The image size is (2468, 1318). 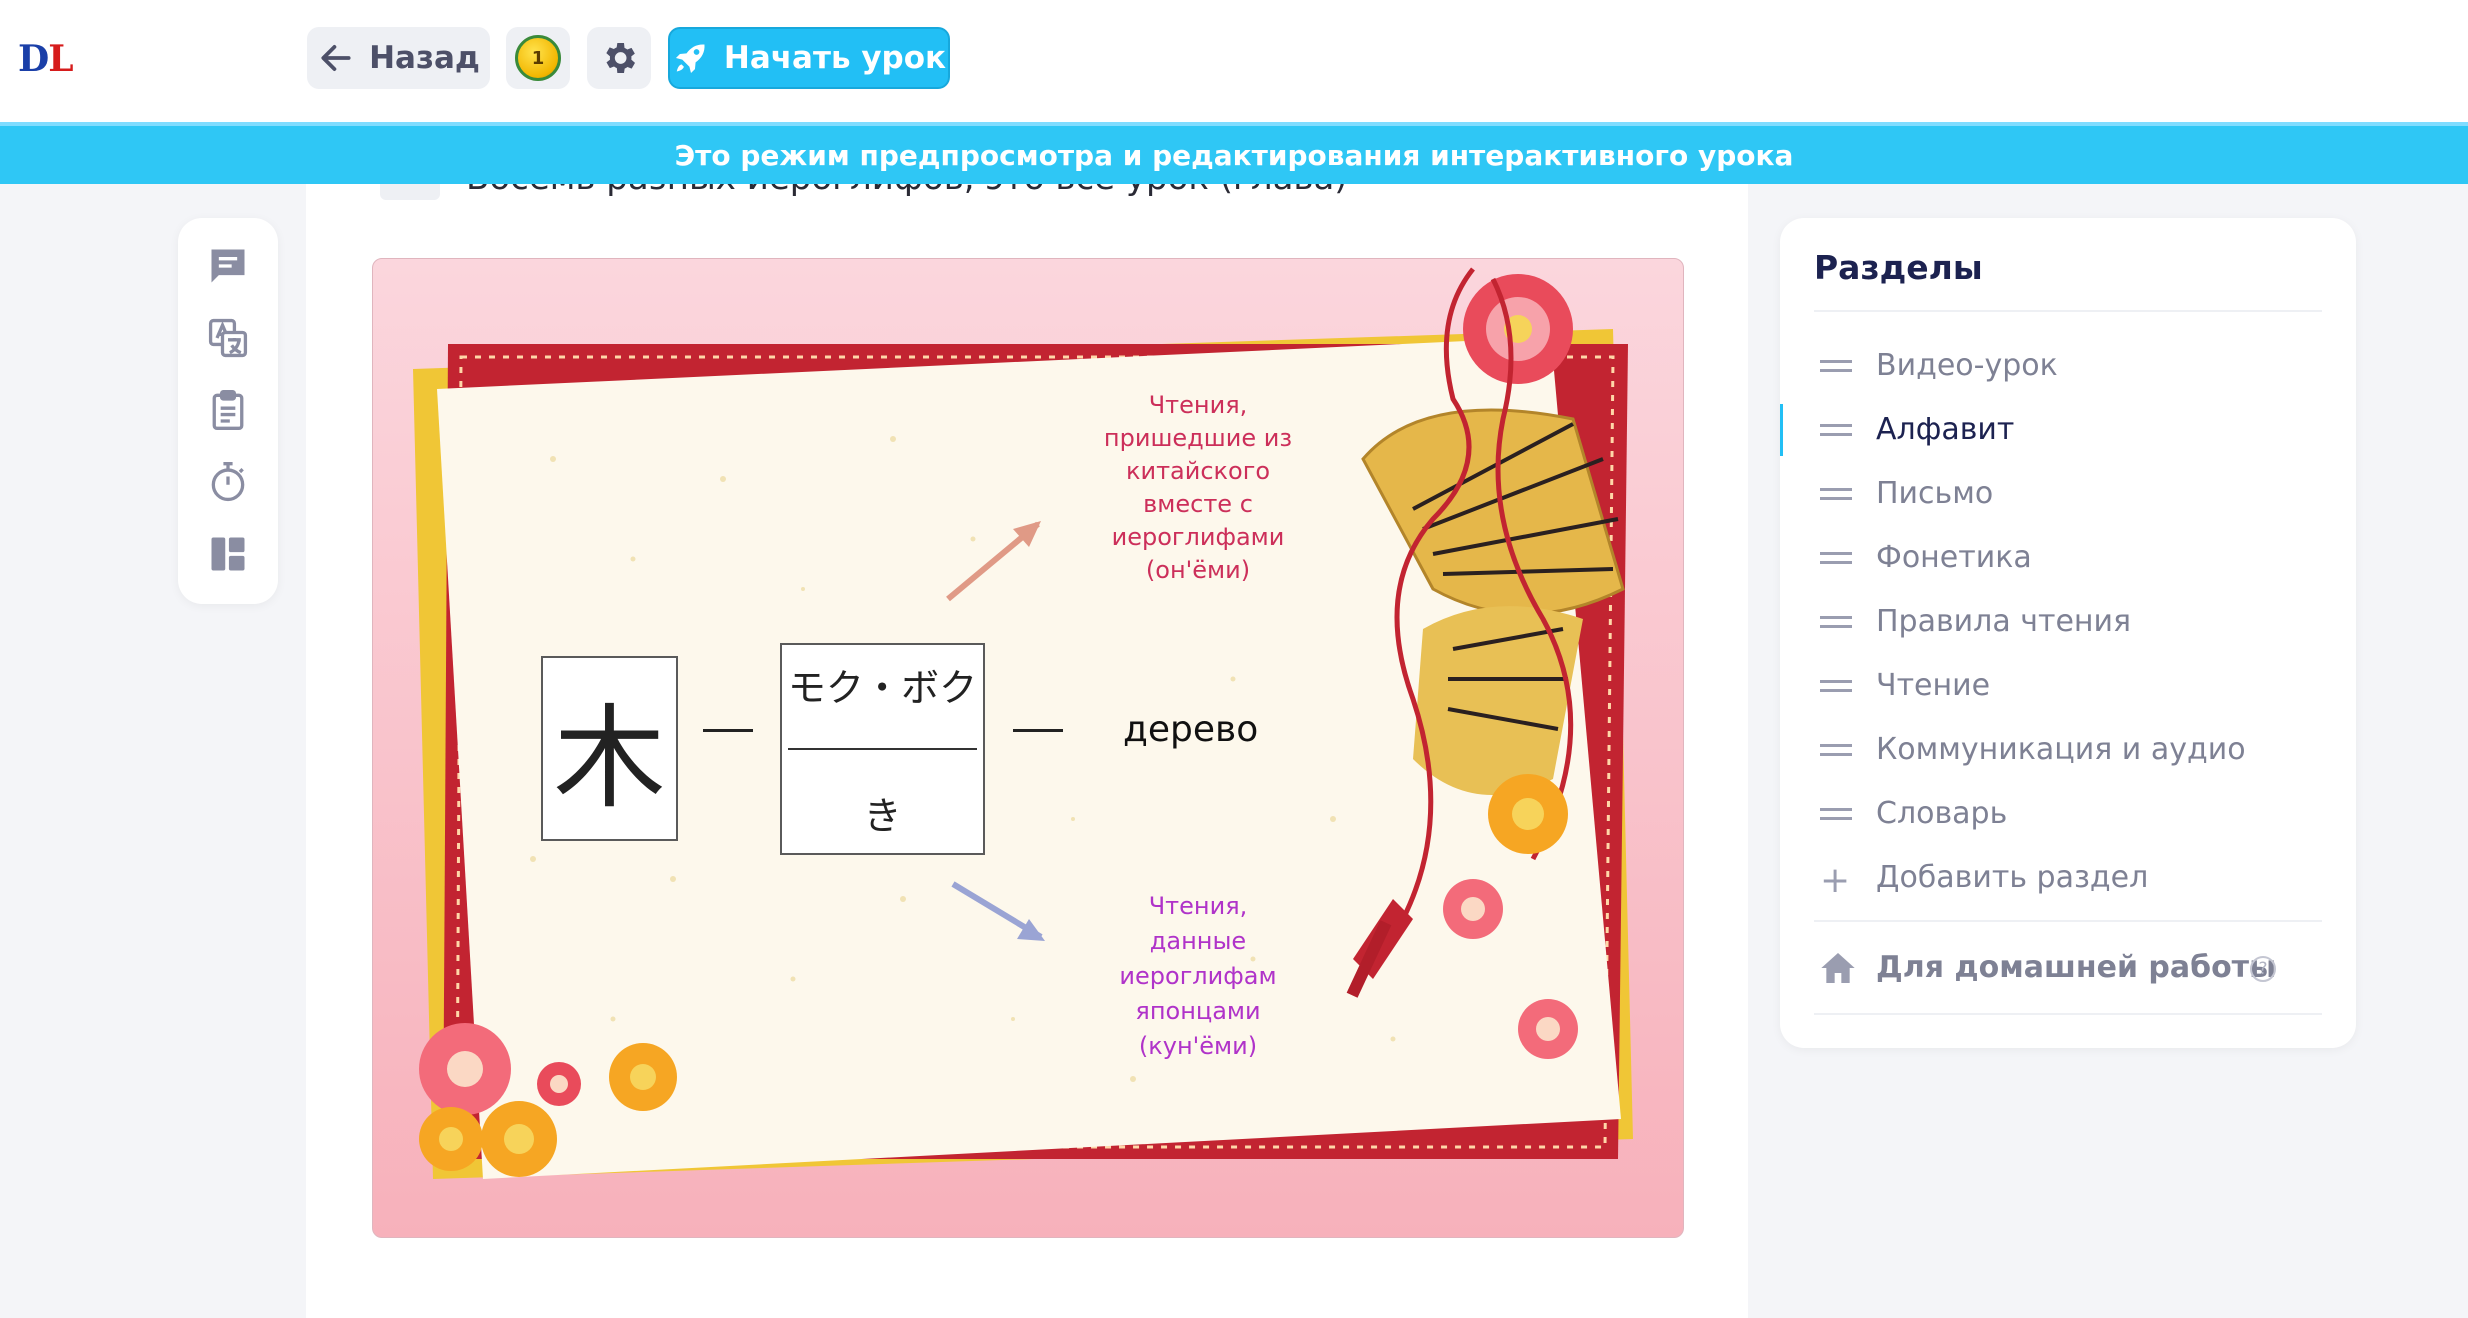 What do you see at coordinates (2068, 968) in the screenshot?
I see `homework-section: Для домашней работы ?` at bounding box center [2068, 968].